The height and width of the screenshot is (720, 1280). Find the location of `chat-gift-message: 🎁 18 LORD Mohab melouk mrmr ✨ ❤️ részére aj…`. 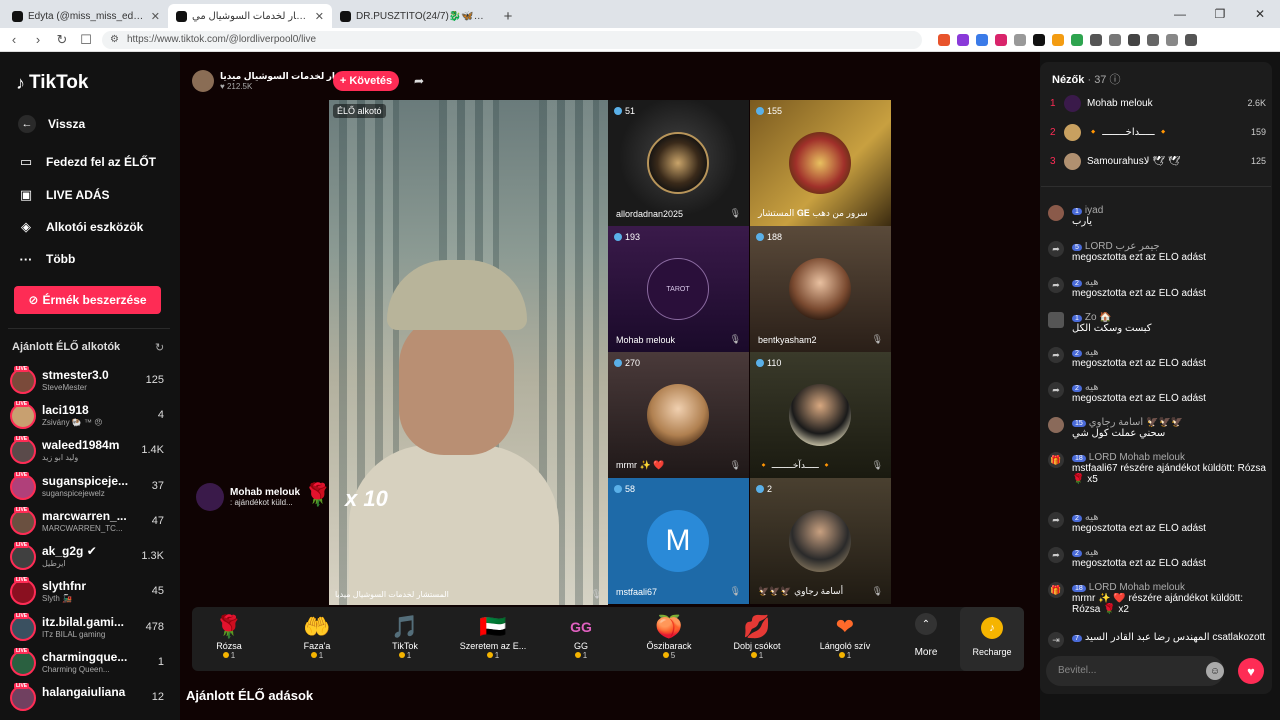

chat-gift-message: 🎁 18 LORD Mohab melouk mrmr ✨ ❤️ részére aj… is located at coordinates (1157, 606).